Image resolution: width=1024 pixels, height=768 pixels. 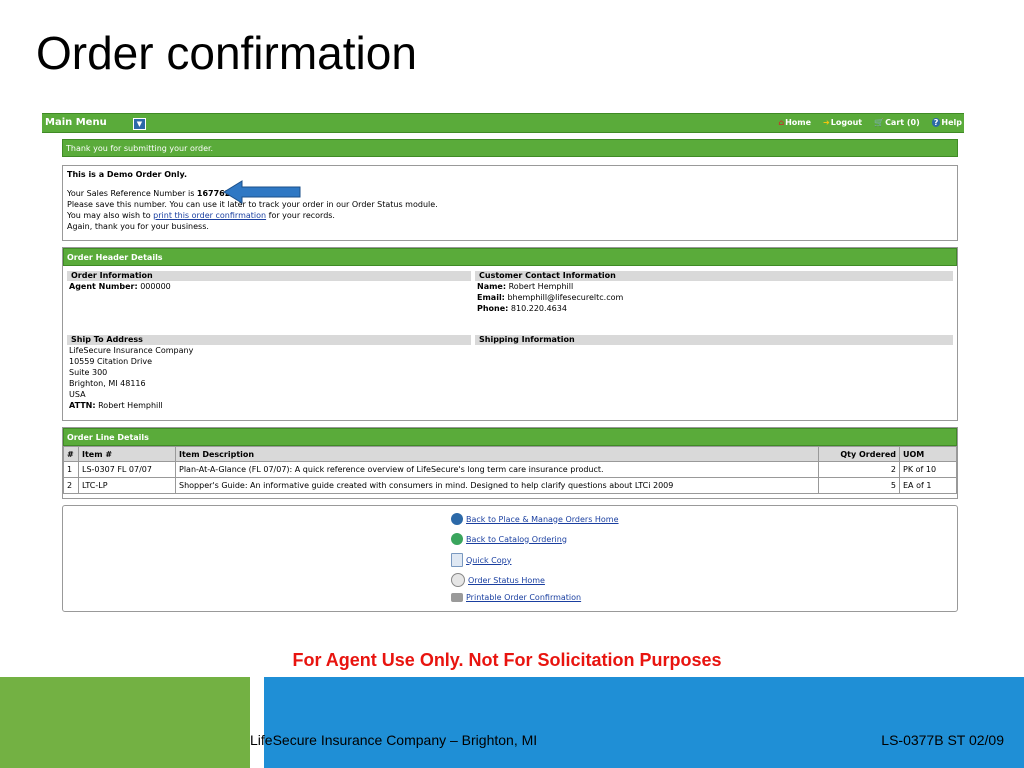 I want to click on back-icon, so click(x=457, y=519).